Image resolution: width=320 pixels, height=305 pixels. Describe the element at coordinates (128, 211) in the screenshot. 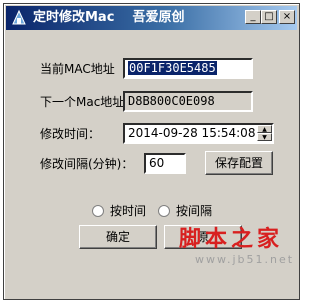

I see `radio-by-time-label: 按时间` at that location.